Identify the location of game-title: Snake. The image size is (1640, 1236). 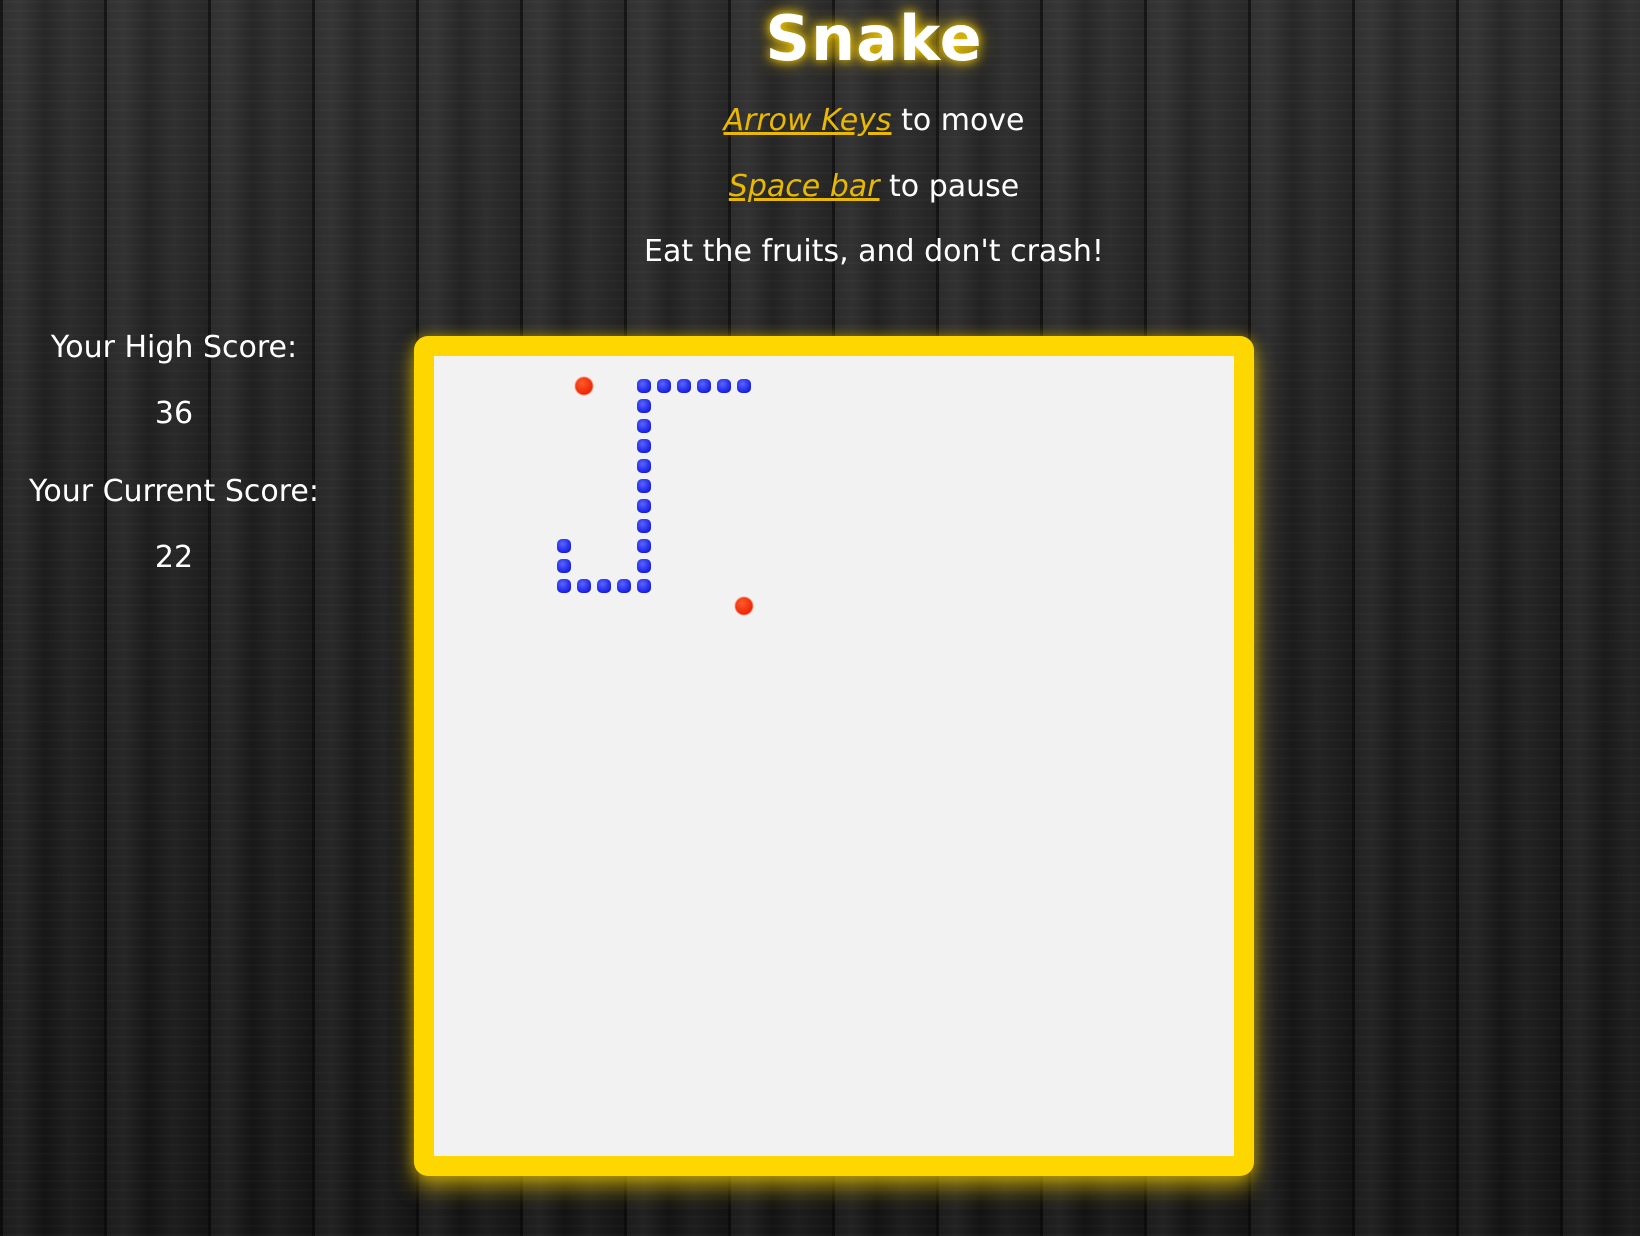
(874, 38).